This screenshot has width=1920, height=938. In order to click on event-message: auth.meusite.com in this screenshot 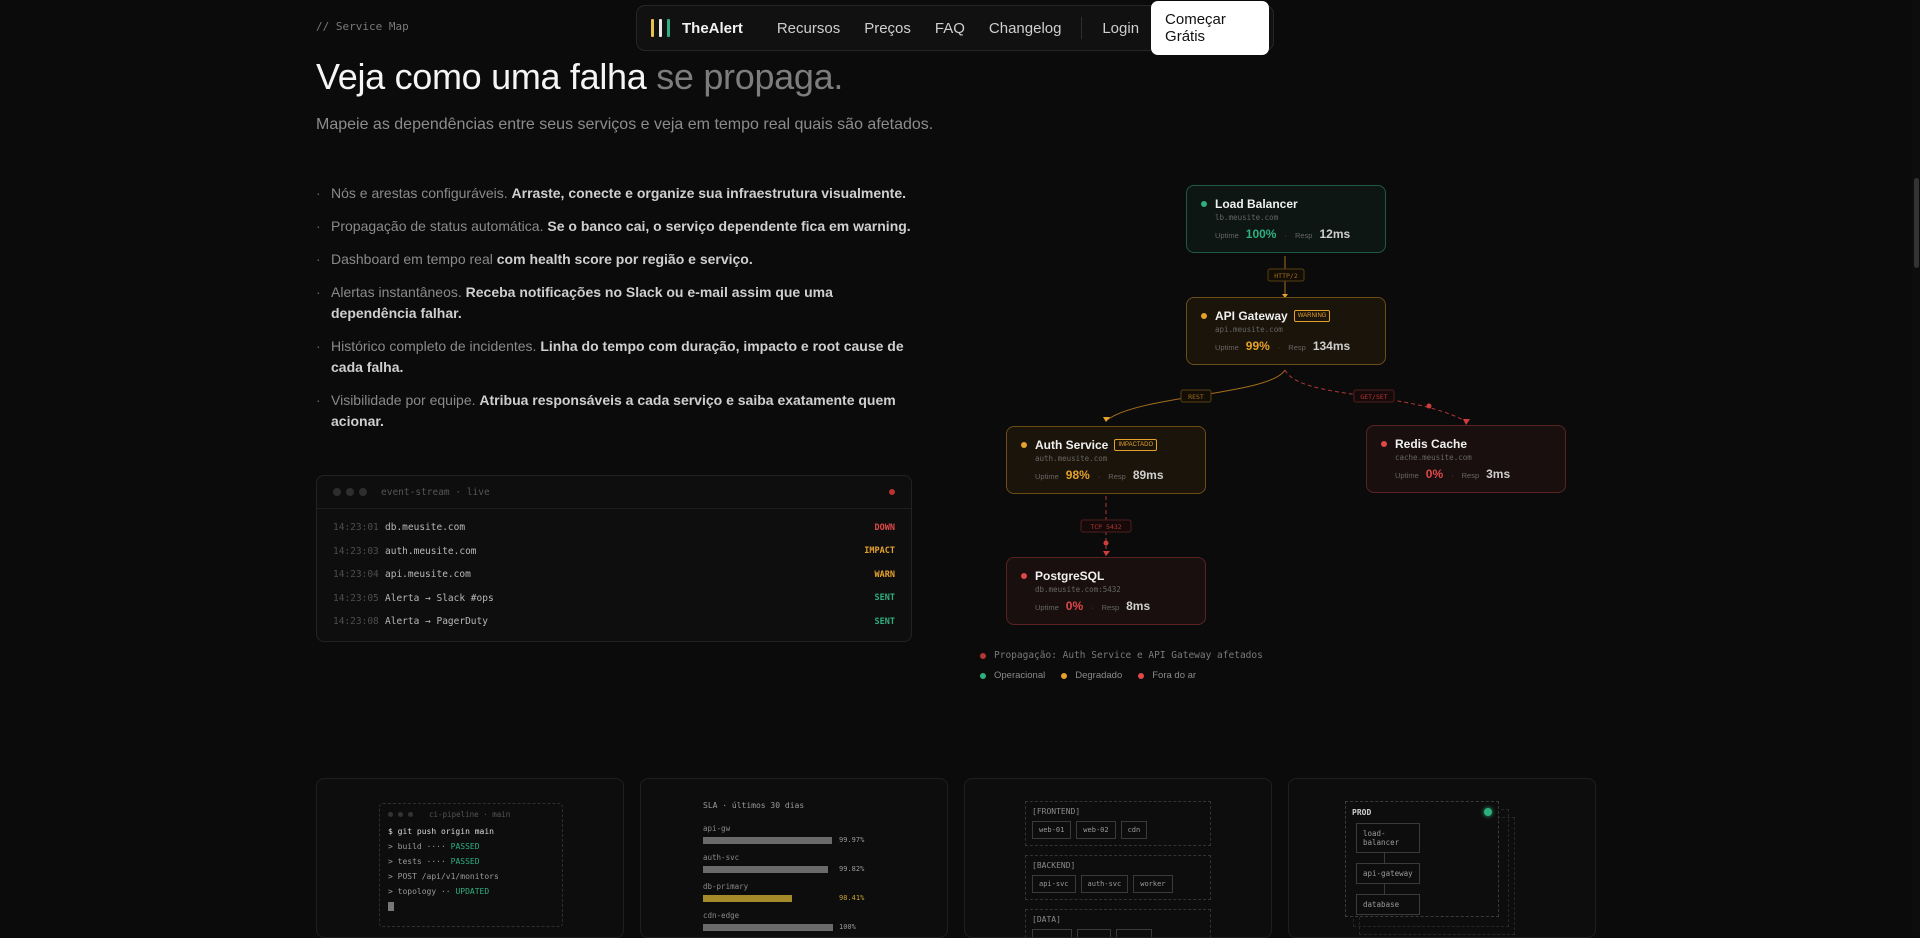, I will do `click(431, 551)`.